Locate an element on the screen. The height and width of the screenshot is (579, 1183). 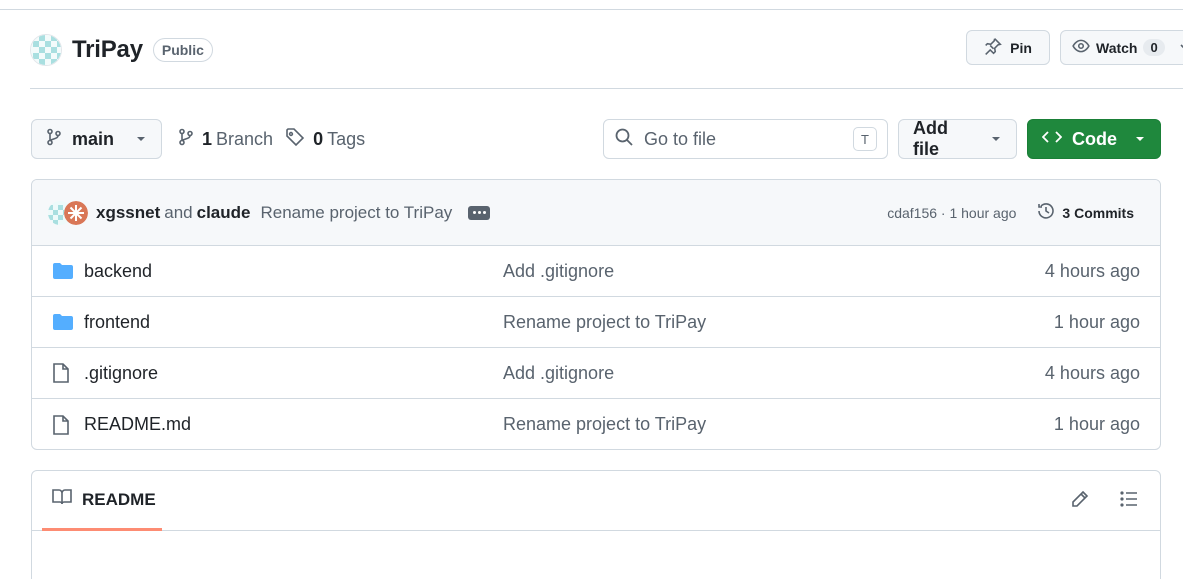
commit-avatars is located at coordinates (68, 212).